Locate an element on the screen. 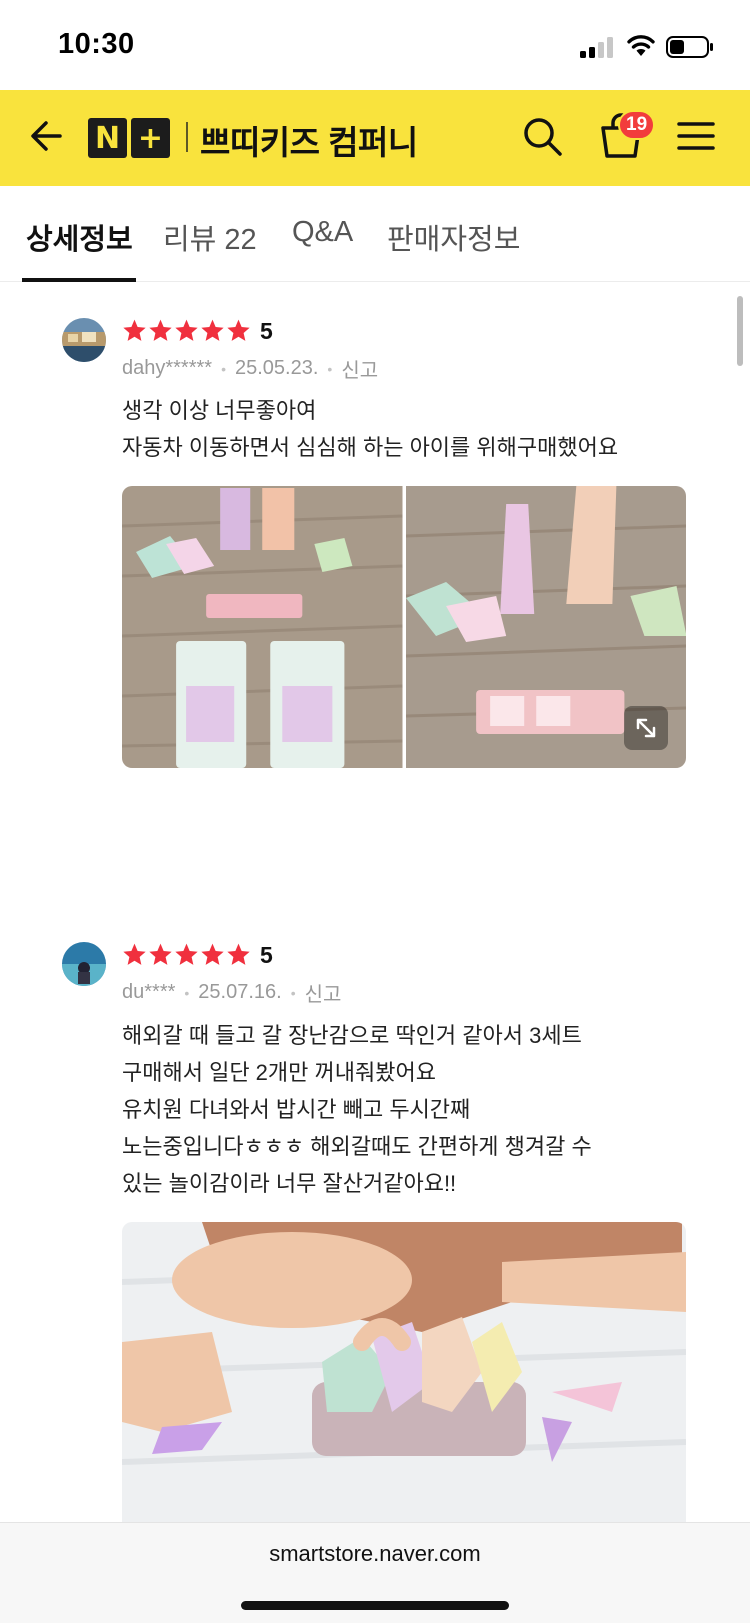 This screenshot has width=750, height=1623. app-header: N + 쁘띠키즈 컴퍼니 19 is located at coordinates (375, 138).